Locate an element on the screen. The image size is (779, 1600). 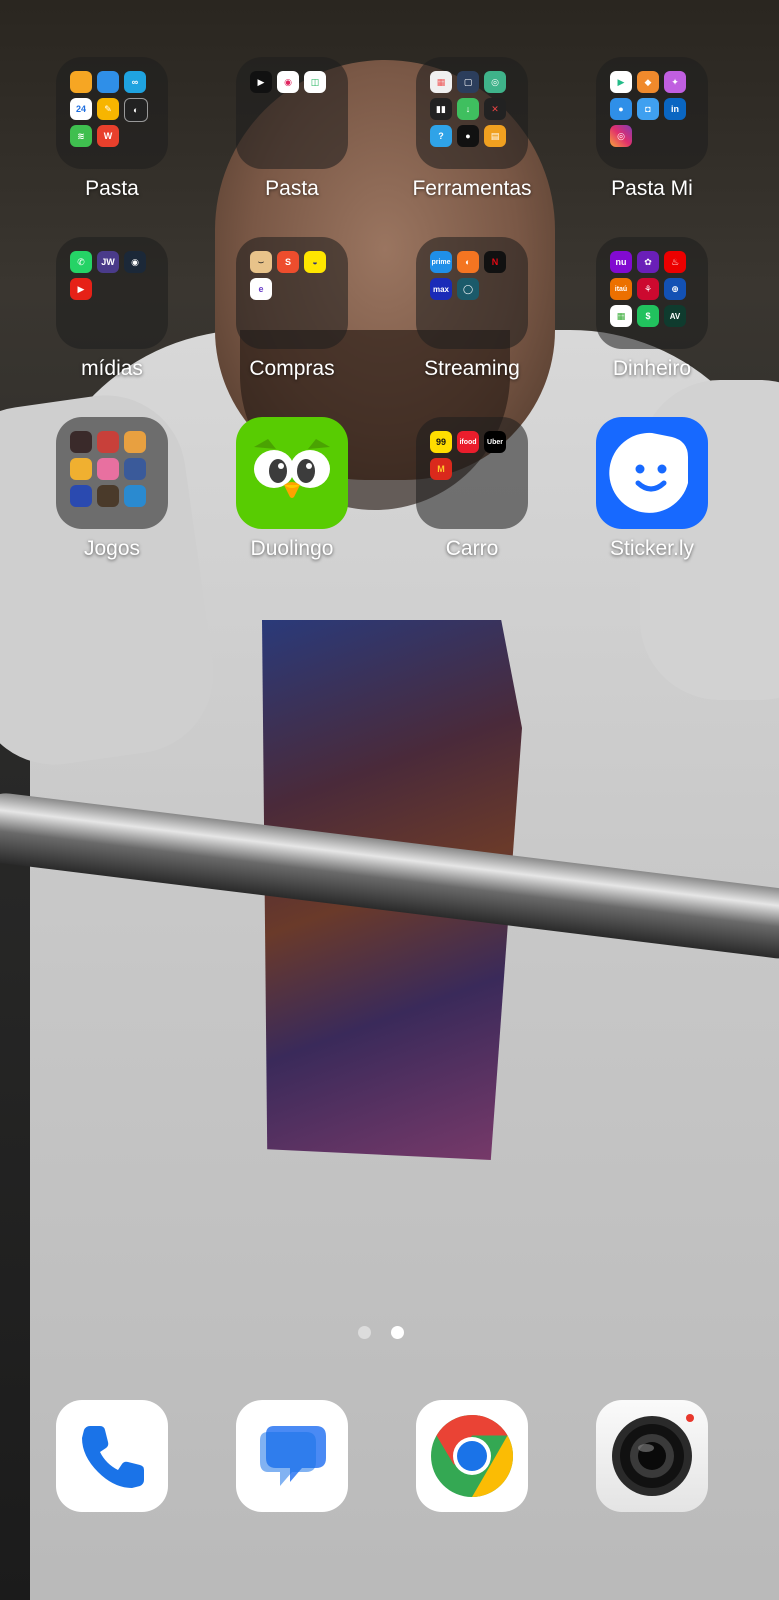
folder-tile: ⌣ S ◒ e is located at coordinates (292, 293).